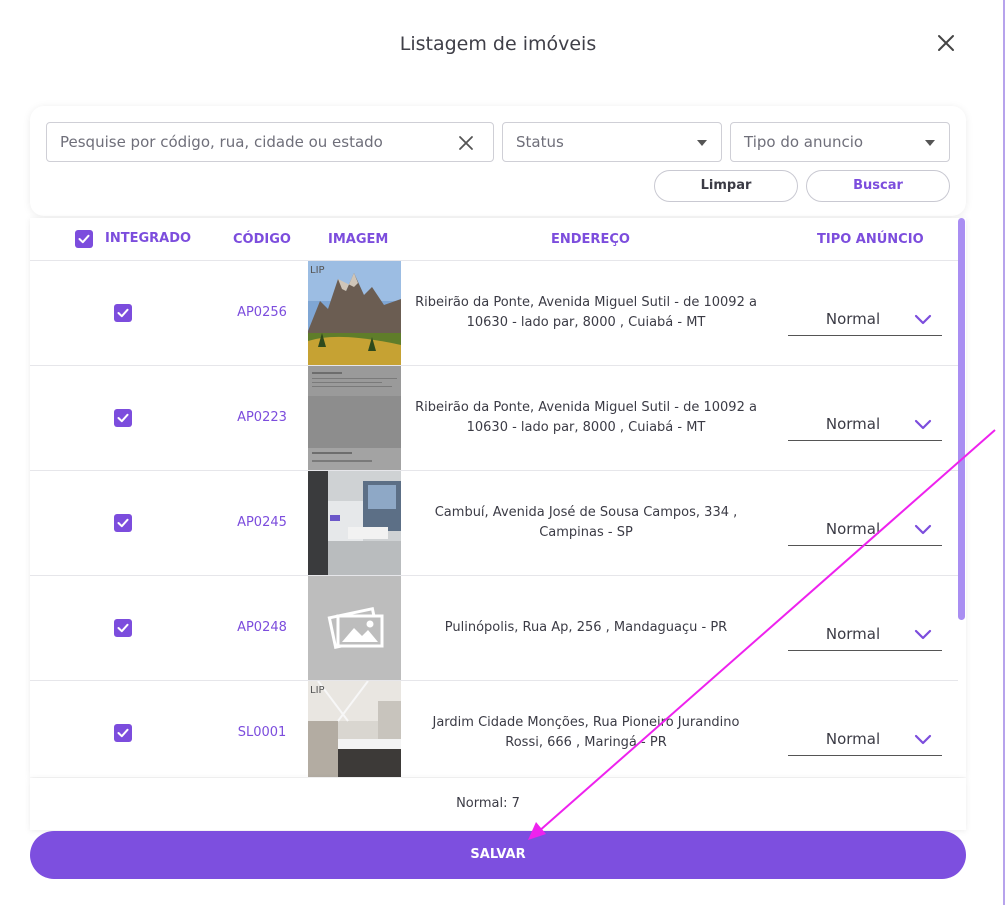 The image size is (1008, 905). What do you see at coordinates (148, 238) in the screenshot?
I see `header-integrado: INTEGRADO` at bounding box center [148, 238].